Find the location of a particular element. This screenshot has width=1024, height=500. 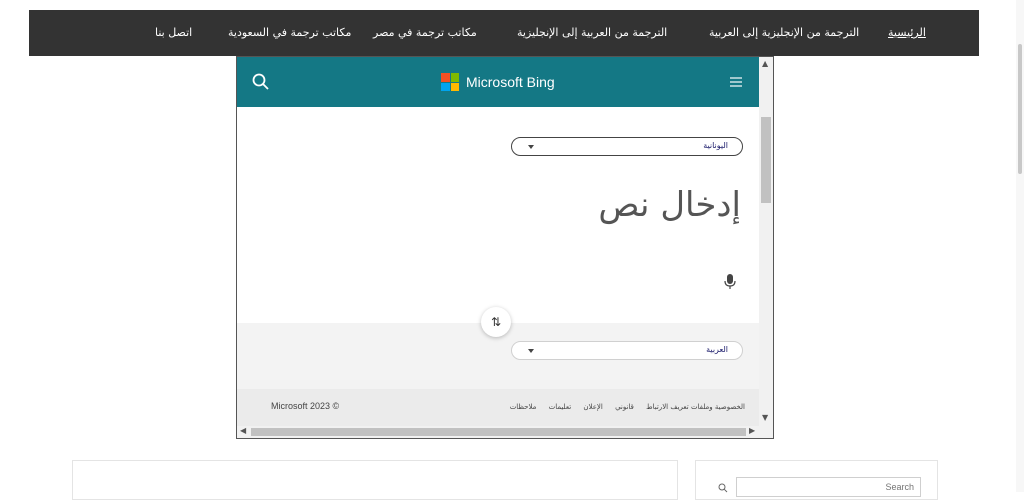

bing-logo: Microsoft Bing is located at coordinates (498, 82).